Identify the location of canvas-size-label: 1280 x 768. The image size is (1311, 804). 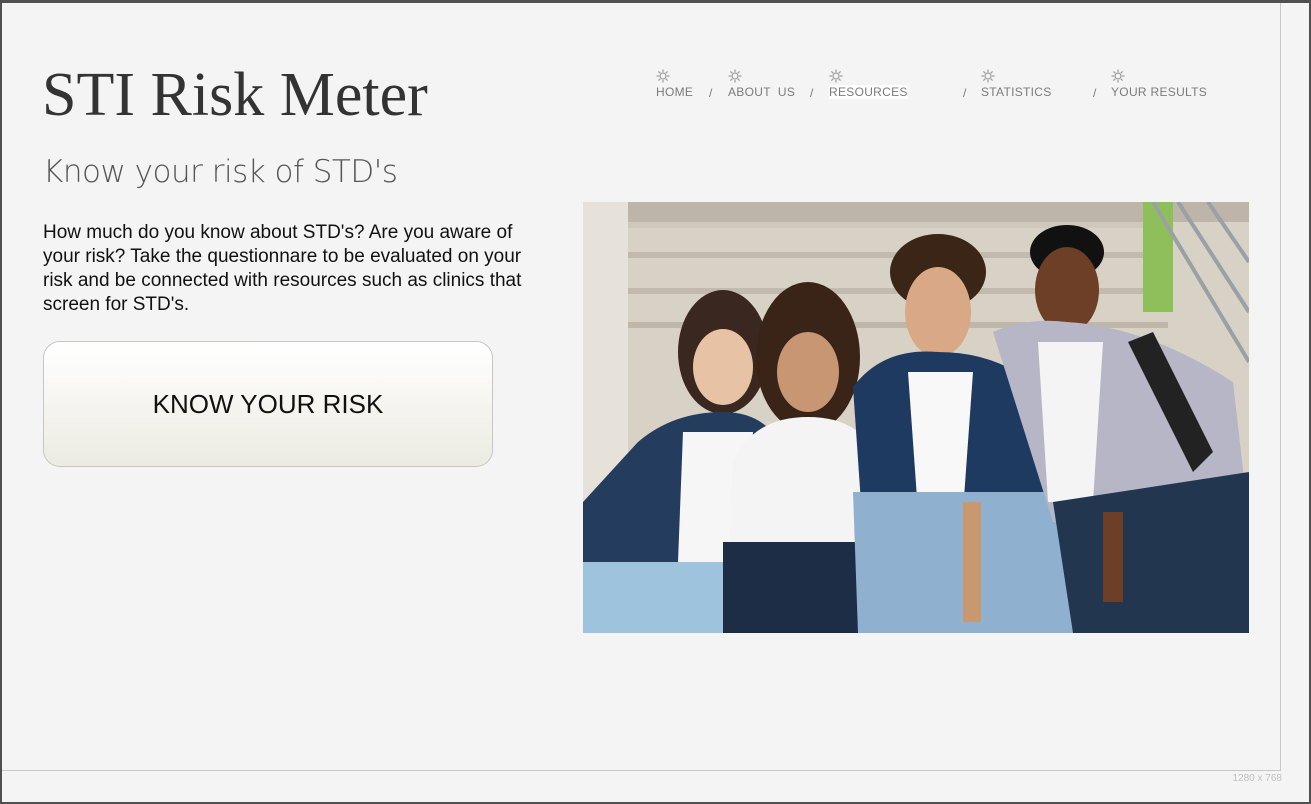
(1257, 778).